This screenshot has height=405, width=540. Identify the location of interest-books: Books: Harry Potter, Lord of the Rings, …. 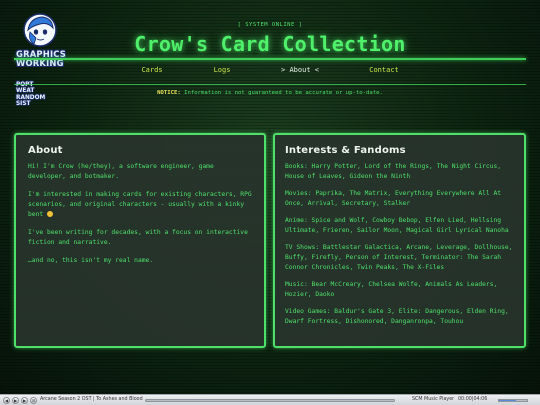
(393, 171).